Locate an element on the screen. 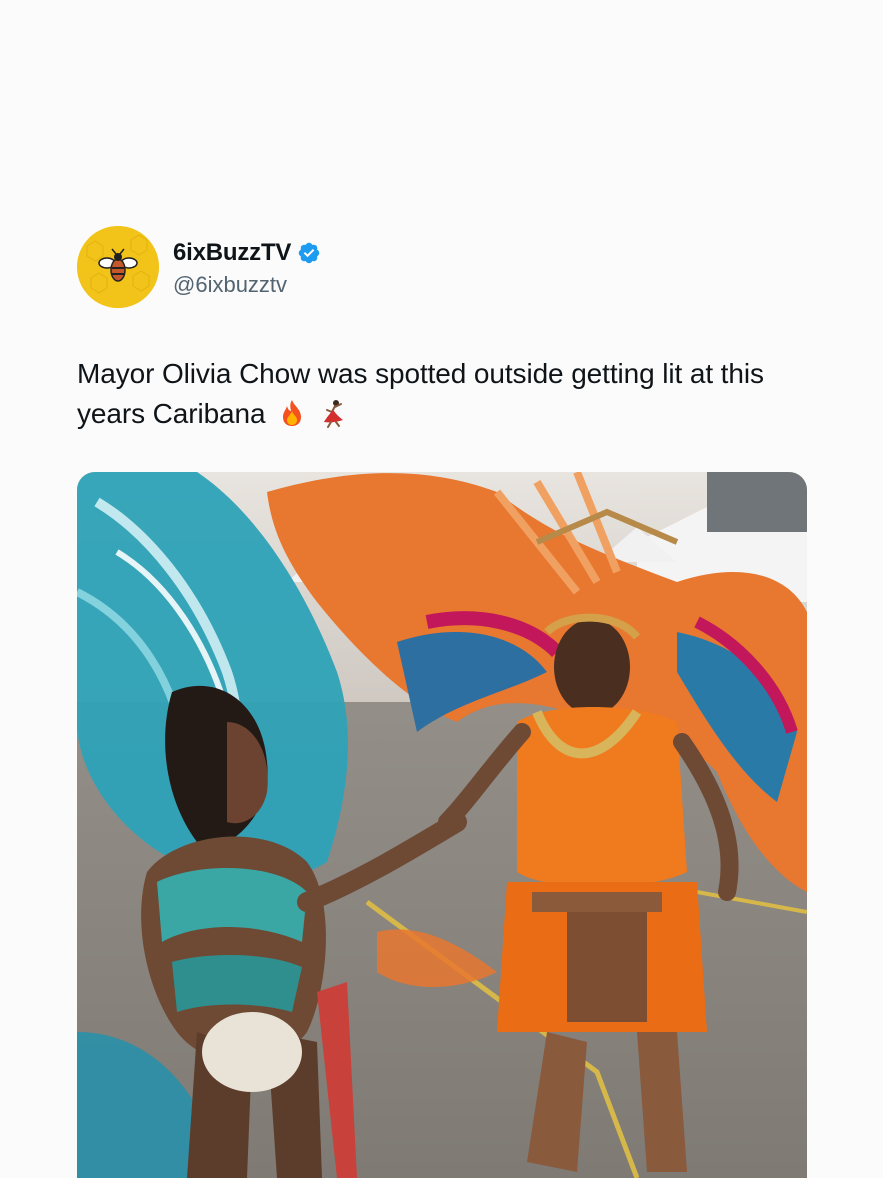 The image size is (883, 1178). verified-badge-icon is located at coordinates (309, 253).